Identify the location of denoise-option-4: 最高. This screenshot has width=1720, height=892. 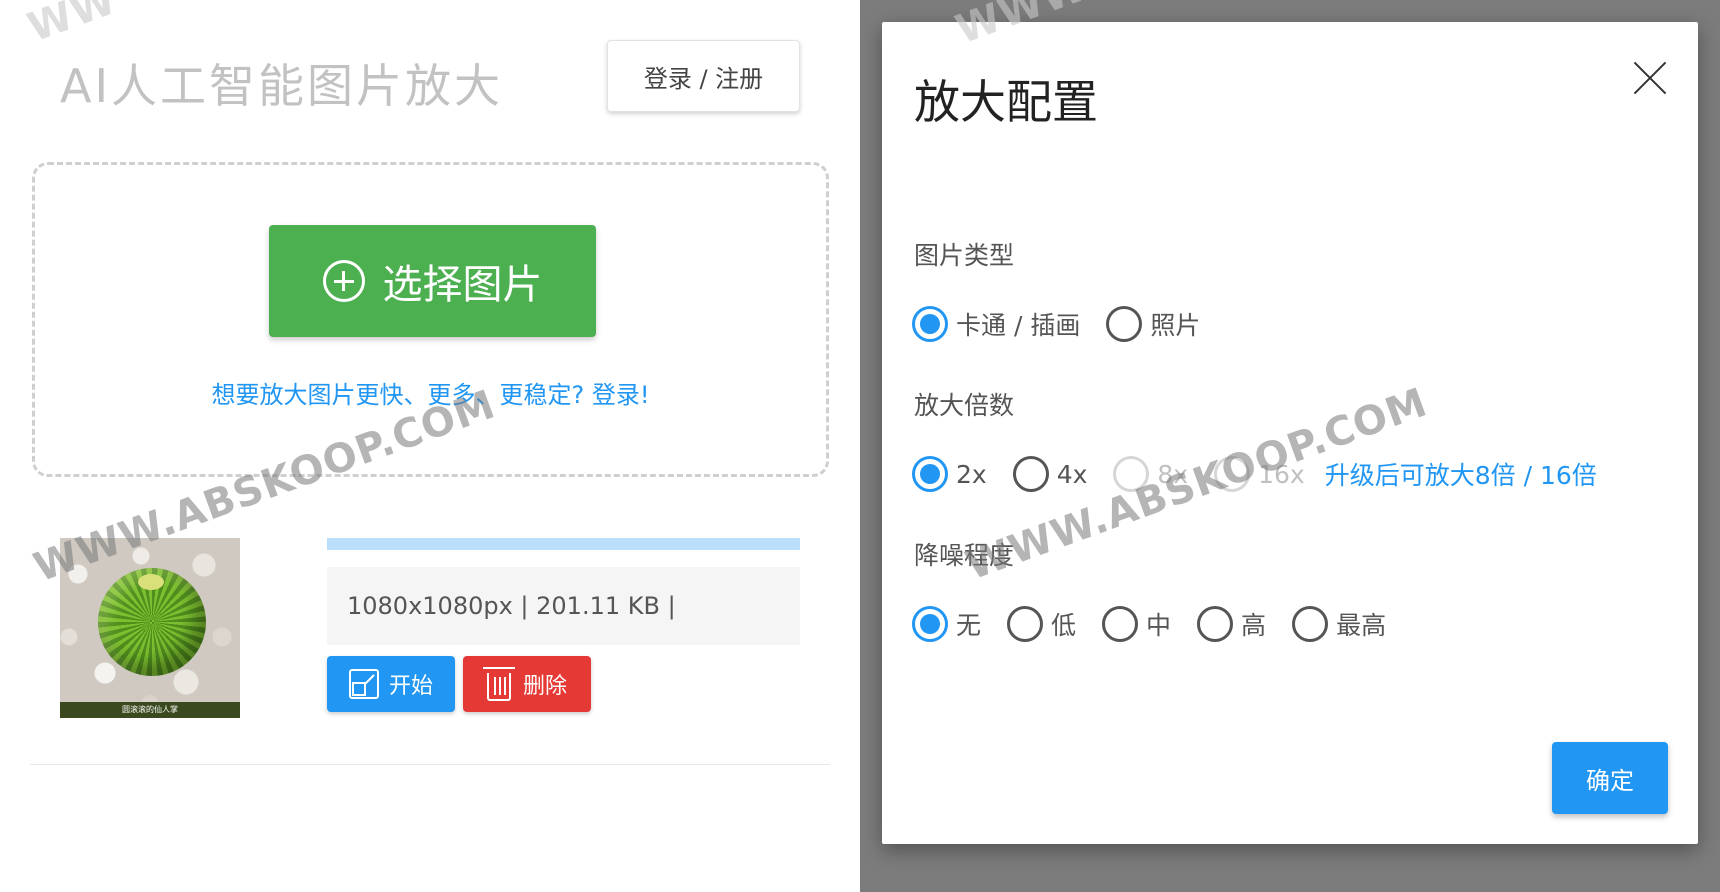
(1339, 624).